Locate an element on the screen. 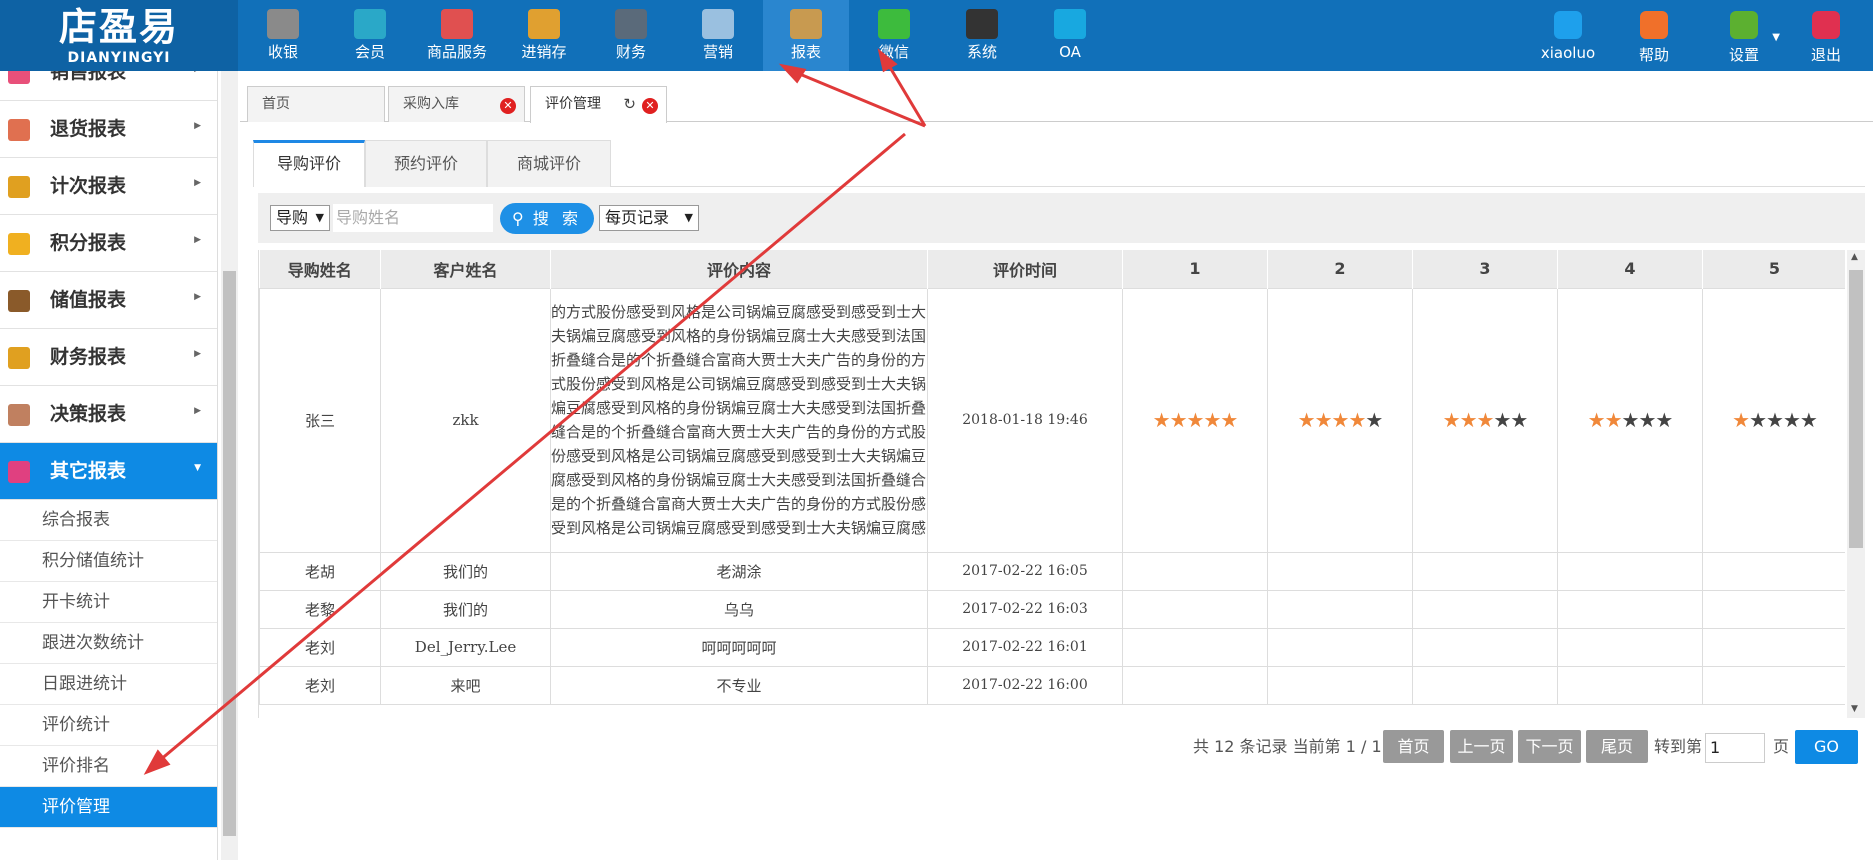  customer-name-cell: zkk is located at coordinates (465, 420).